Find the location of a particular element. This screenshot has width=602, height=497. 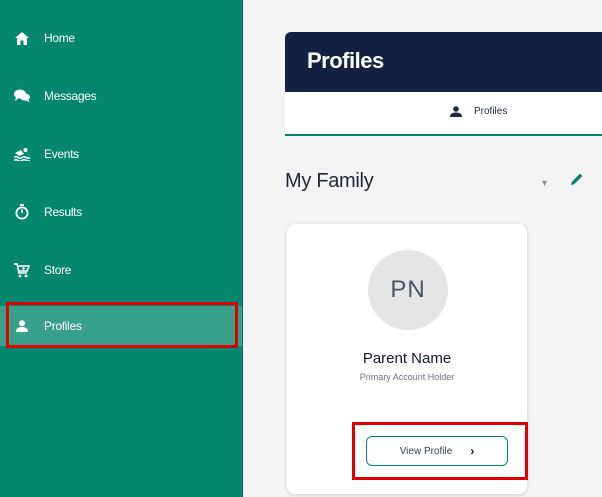

sidebar-item-label: Events is located at coordinates (61, 154).